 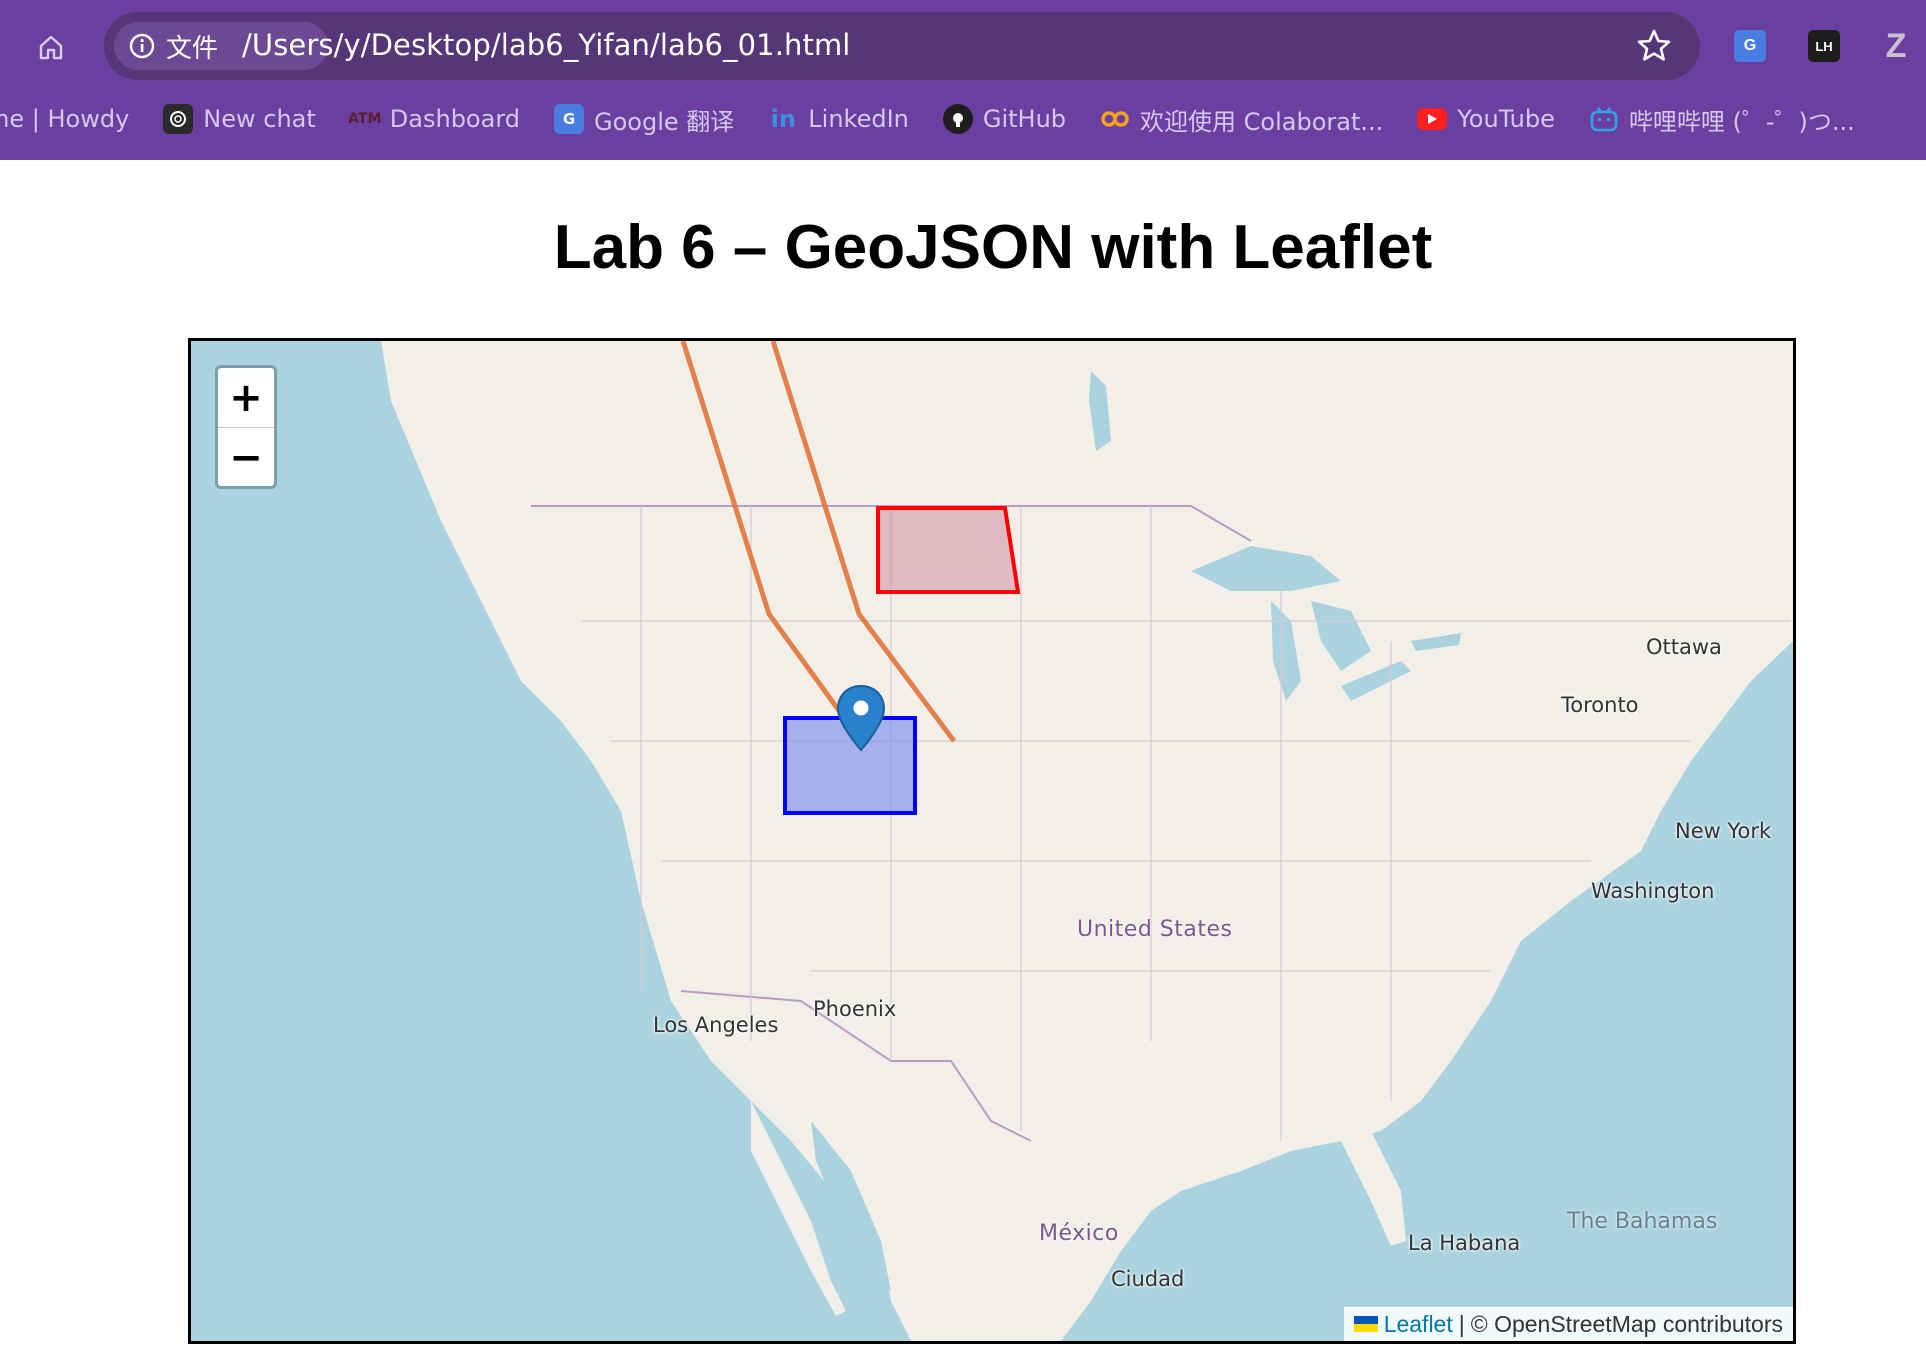 I want to click on bookmark-label: New chat, so click(x=259, y=119).